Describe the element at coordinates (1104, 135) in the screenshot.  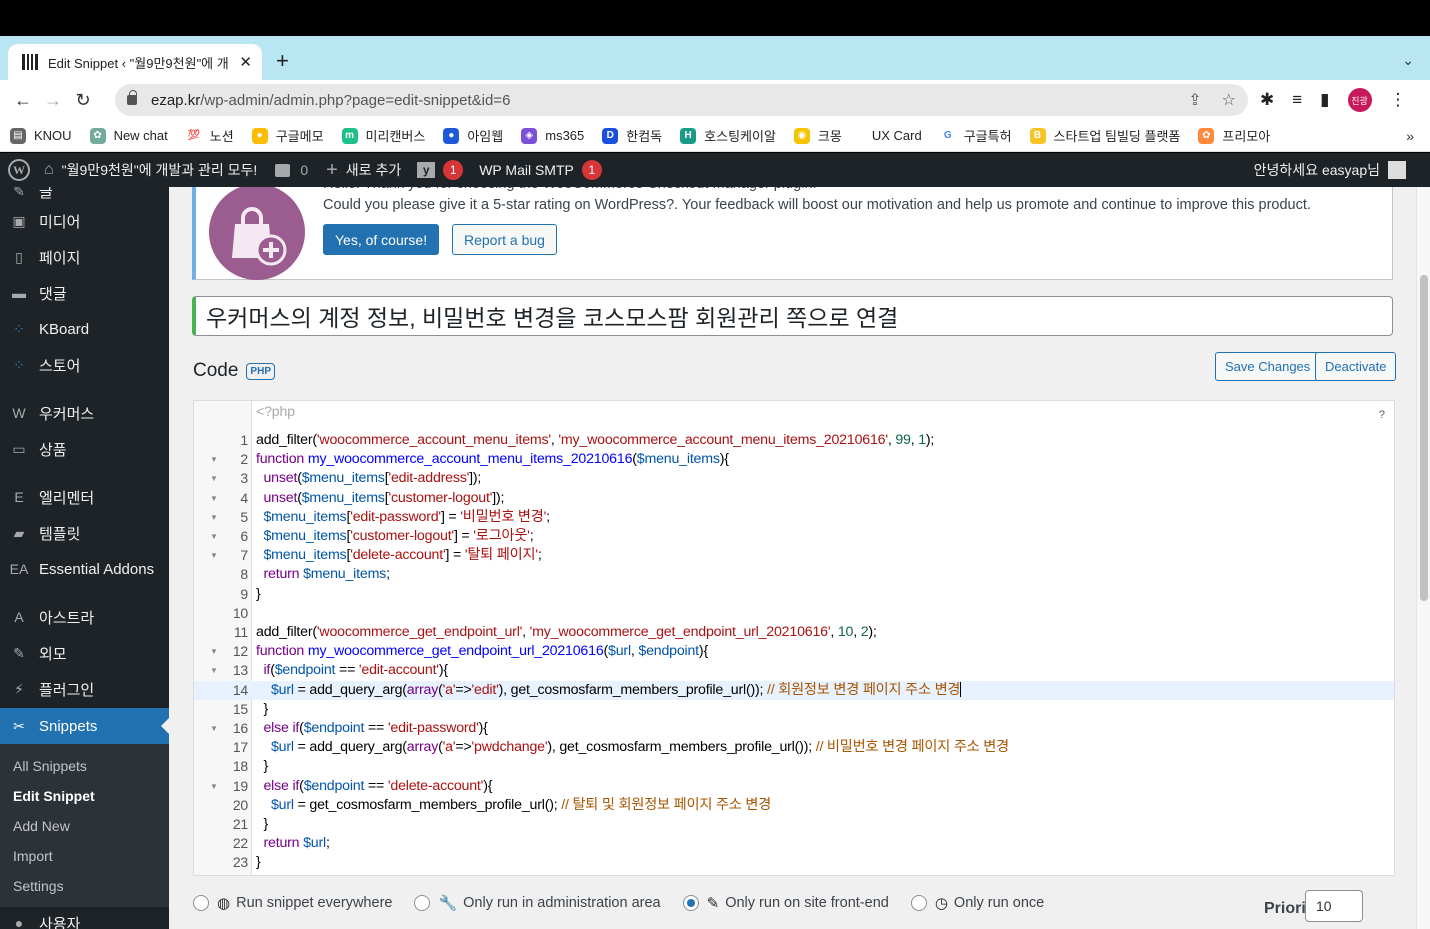
I see `bookmark-item: B 스타트업 팀빌딩 플랫폼` at that location.